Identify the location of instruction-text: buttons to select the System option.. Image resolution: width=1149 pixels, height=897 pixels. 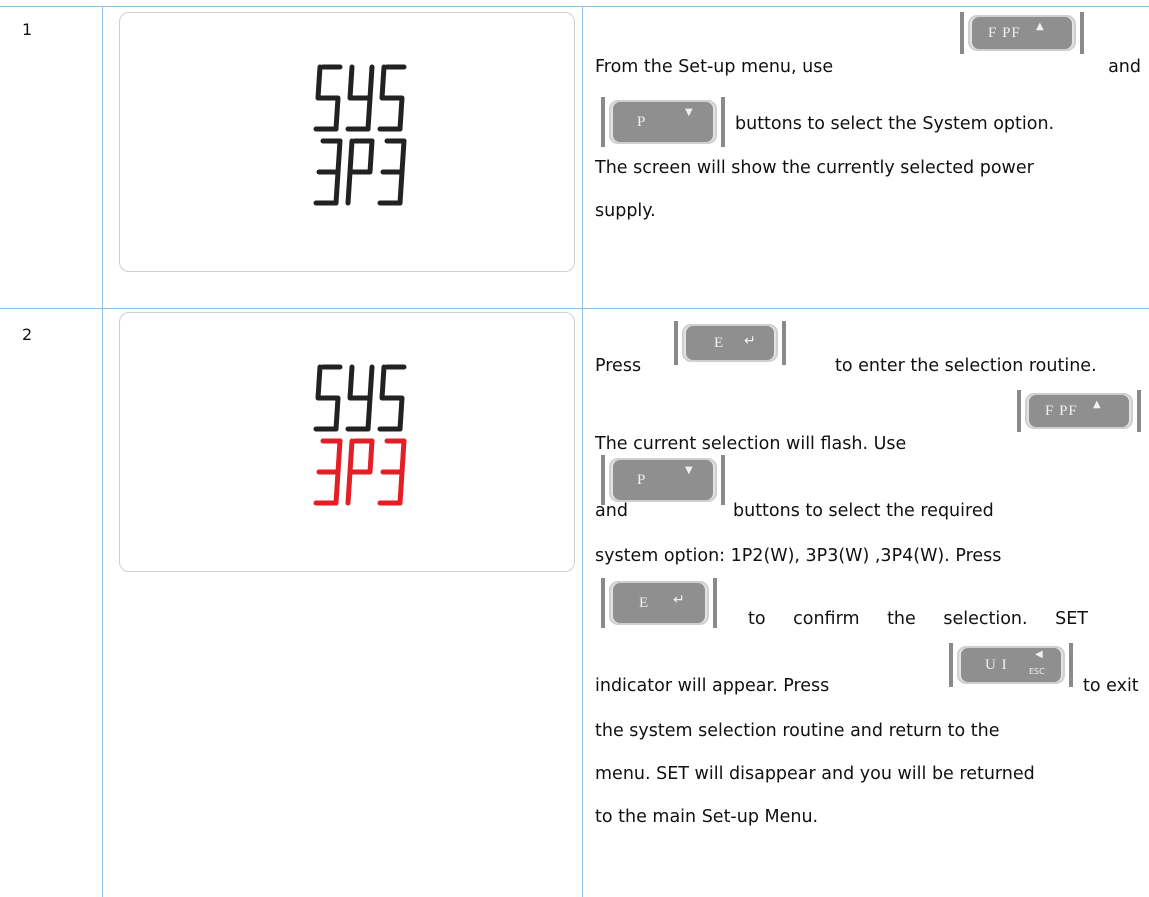
(895, 124).